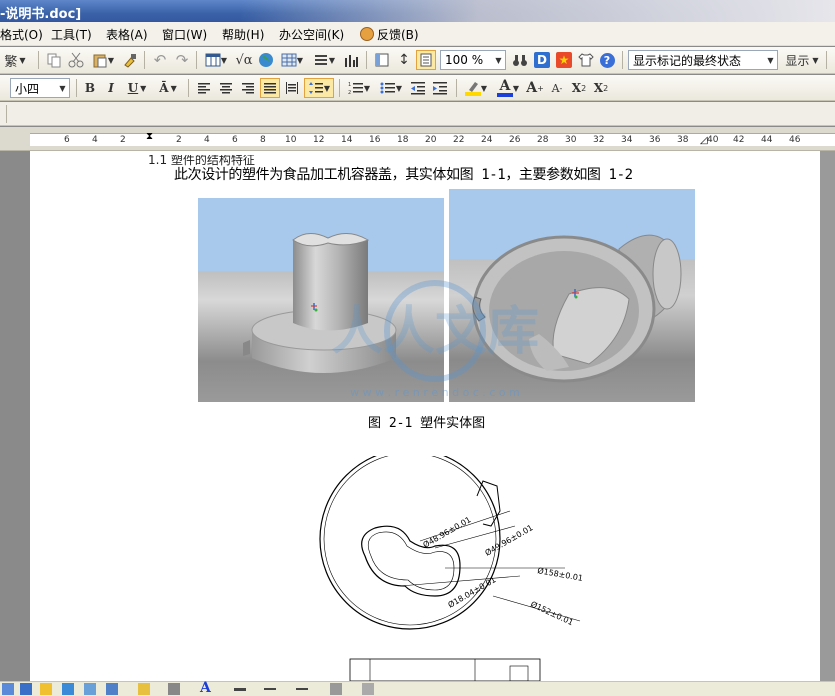  What do you see at coordinates (426, 60) in the screenshot?
I see `page-view-button` at bounding box center [426, 60].